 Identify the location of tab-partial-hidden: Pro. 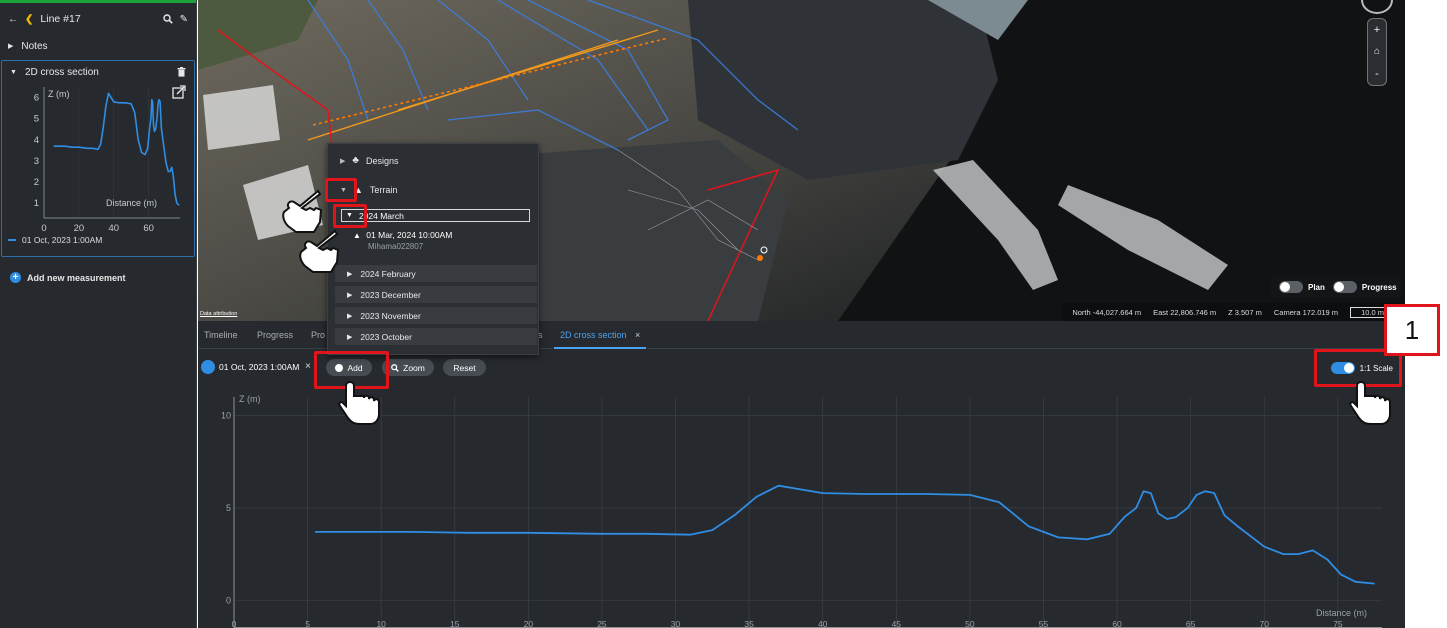
(318, 335).